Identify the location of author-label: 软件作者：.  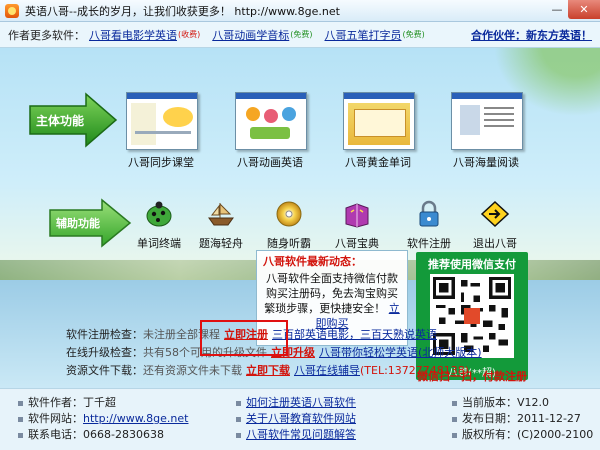
(55, 402).